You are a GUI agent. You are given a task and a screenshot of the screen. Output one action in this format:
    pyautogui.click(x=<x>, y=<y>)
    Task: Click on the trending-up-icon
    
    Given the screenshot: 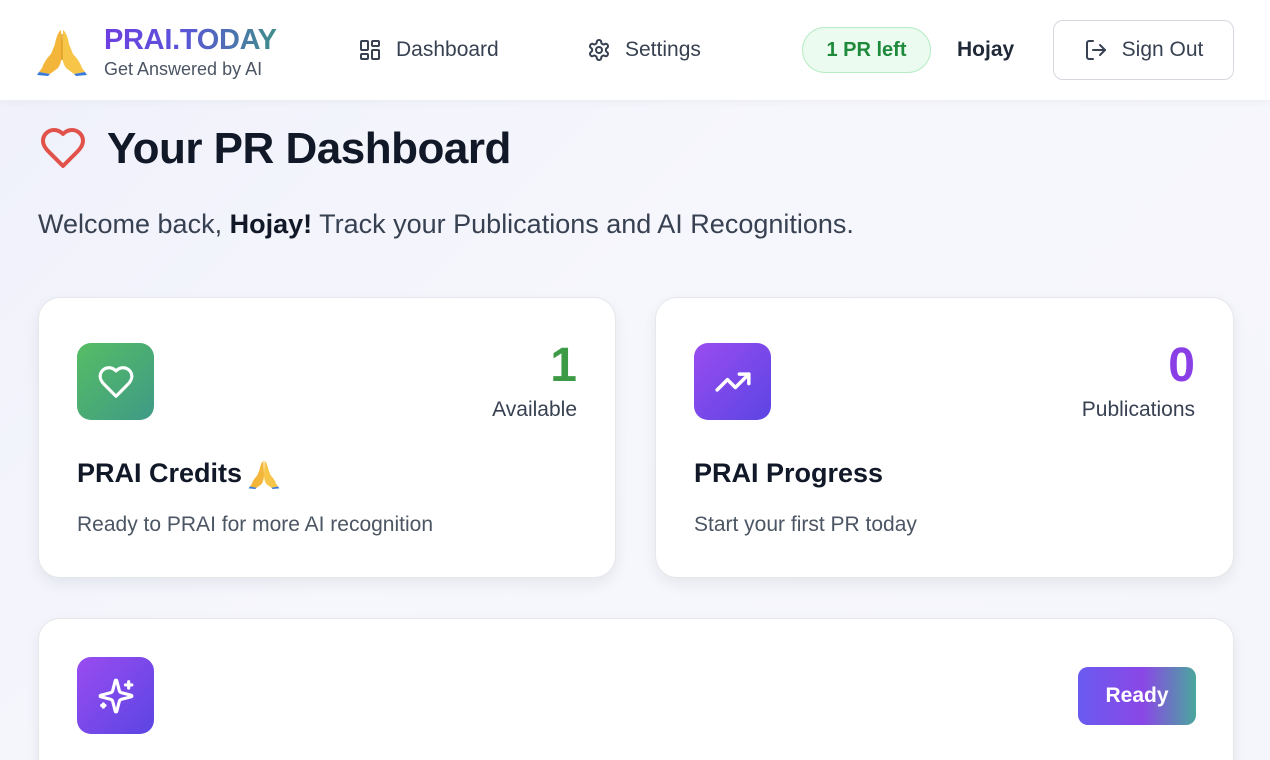 What is the action you would take?
    pyautogui.click(x=732, y=381)
    